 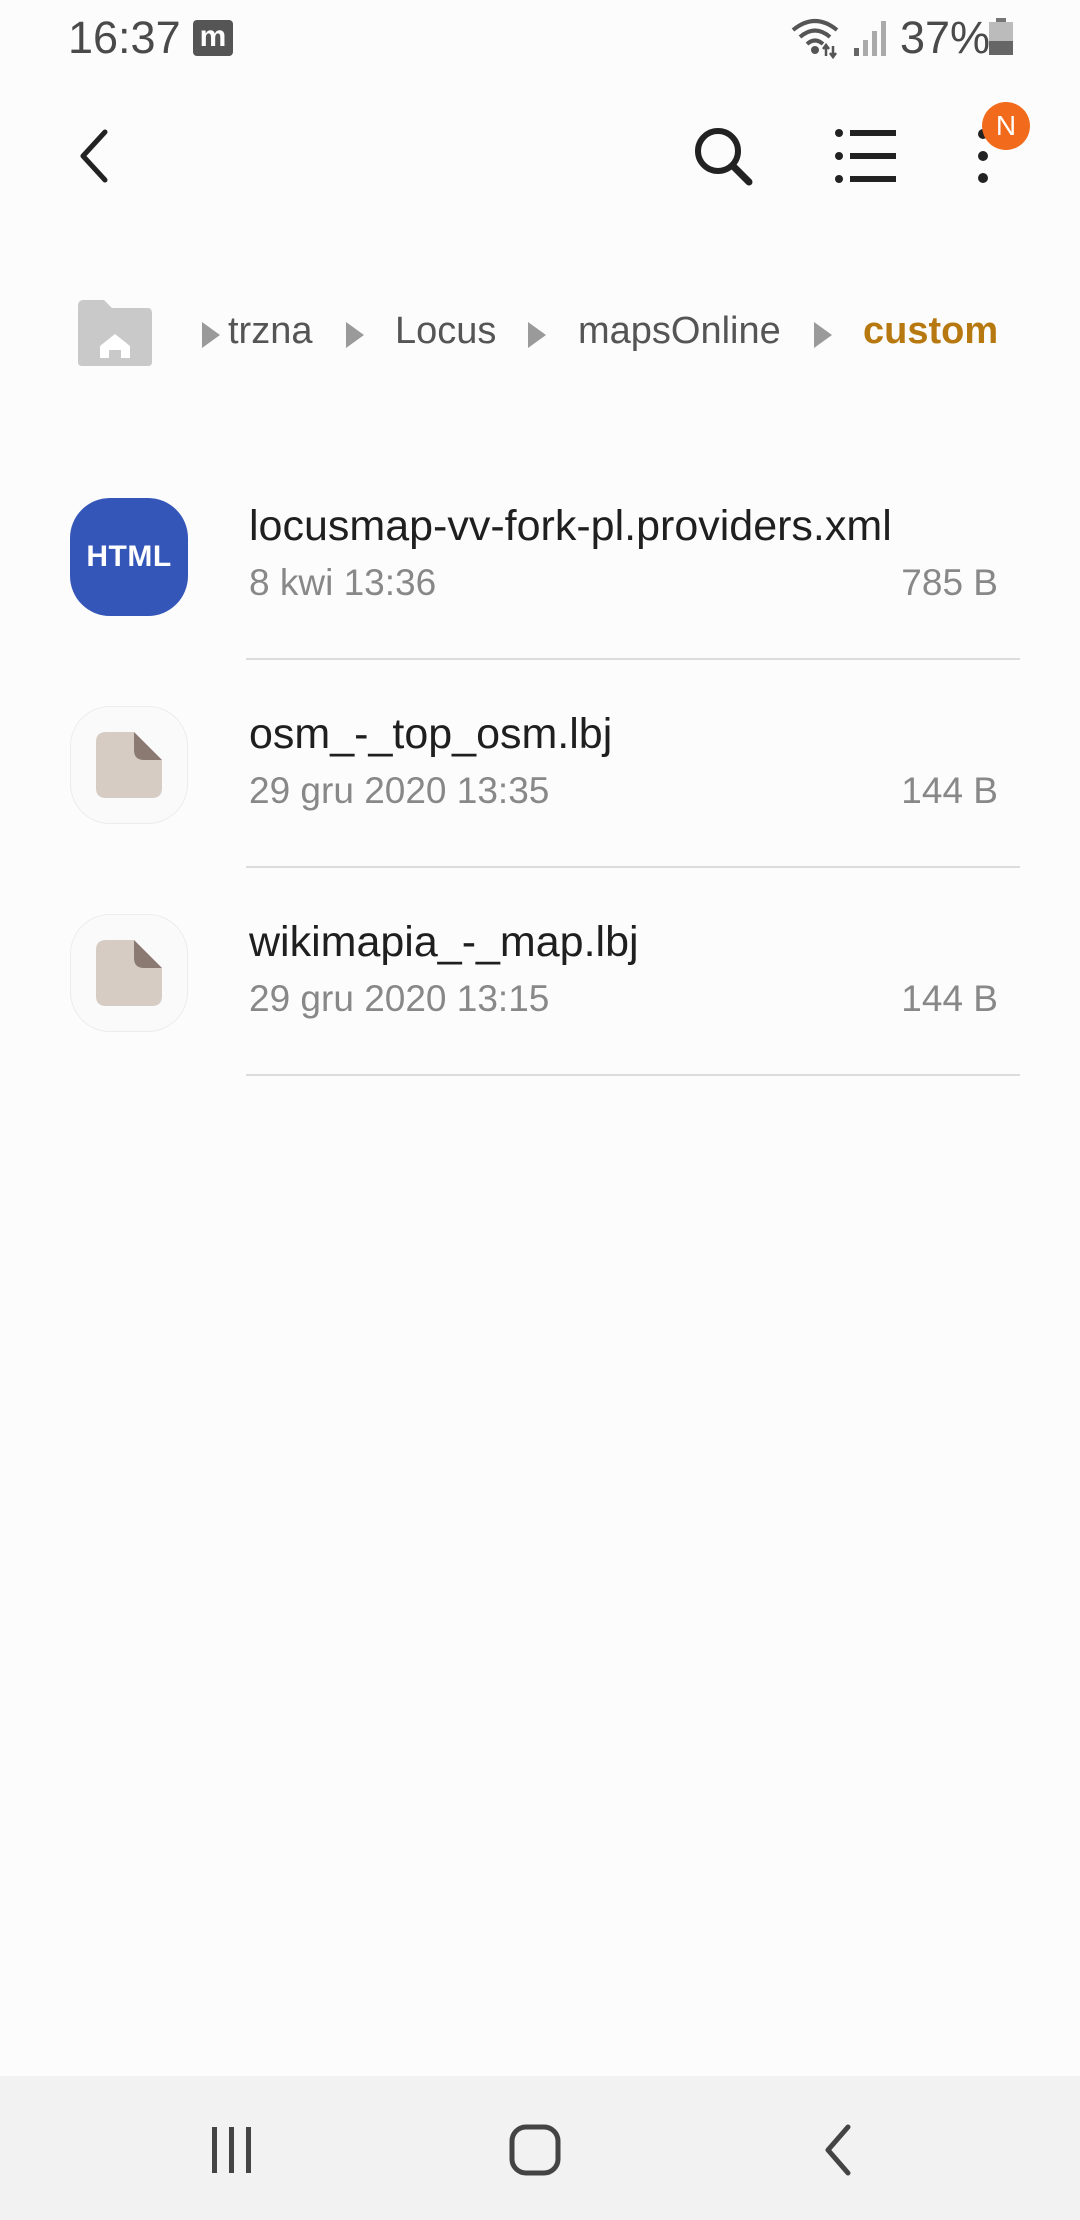 I want to click on html-file-icon: HTML, so click(x=129, y=557).